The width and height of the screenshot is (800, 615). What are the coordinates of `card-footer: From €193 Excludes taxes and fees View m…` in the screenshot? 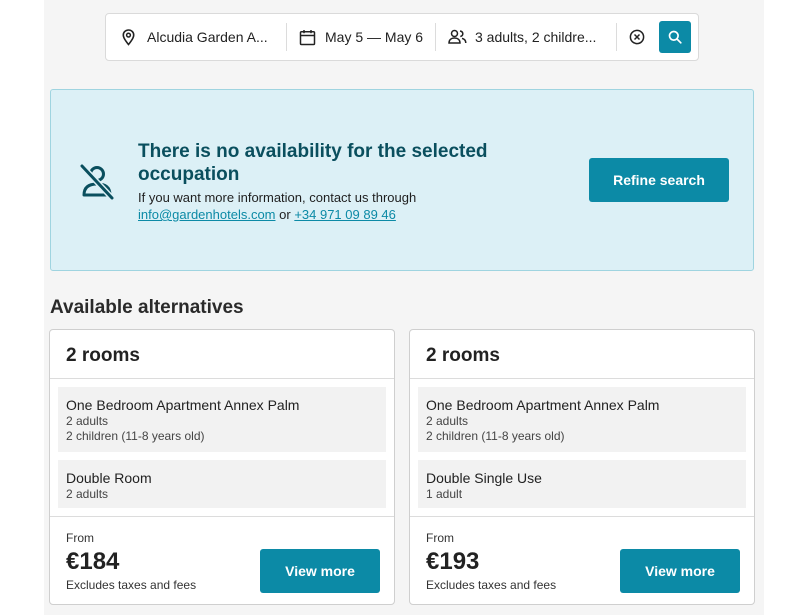 It's located at (582, 560).